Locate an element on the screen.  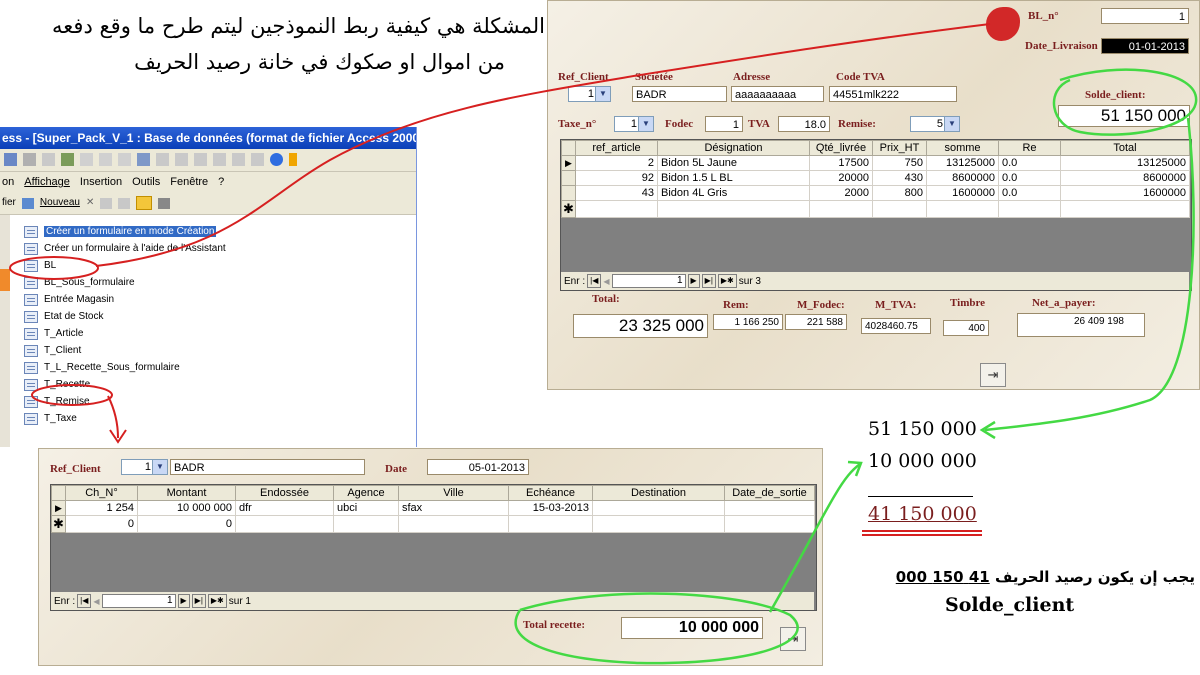
column-header: Désignation is located at coordinates (733, 148).